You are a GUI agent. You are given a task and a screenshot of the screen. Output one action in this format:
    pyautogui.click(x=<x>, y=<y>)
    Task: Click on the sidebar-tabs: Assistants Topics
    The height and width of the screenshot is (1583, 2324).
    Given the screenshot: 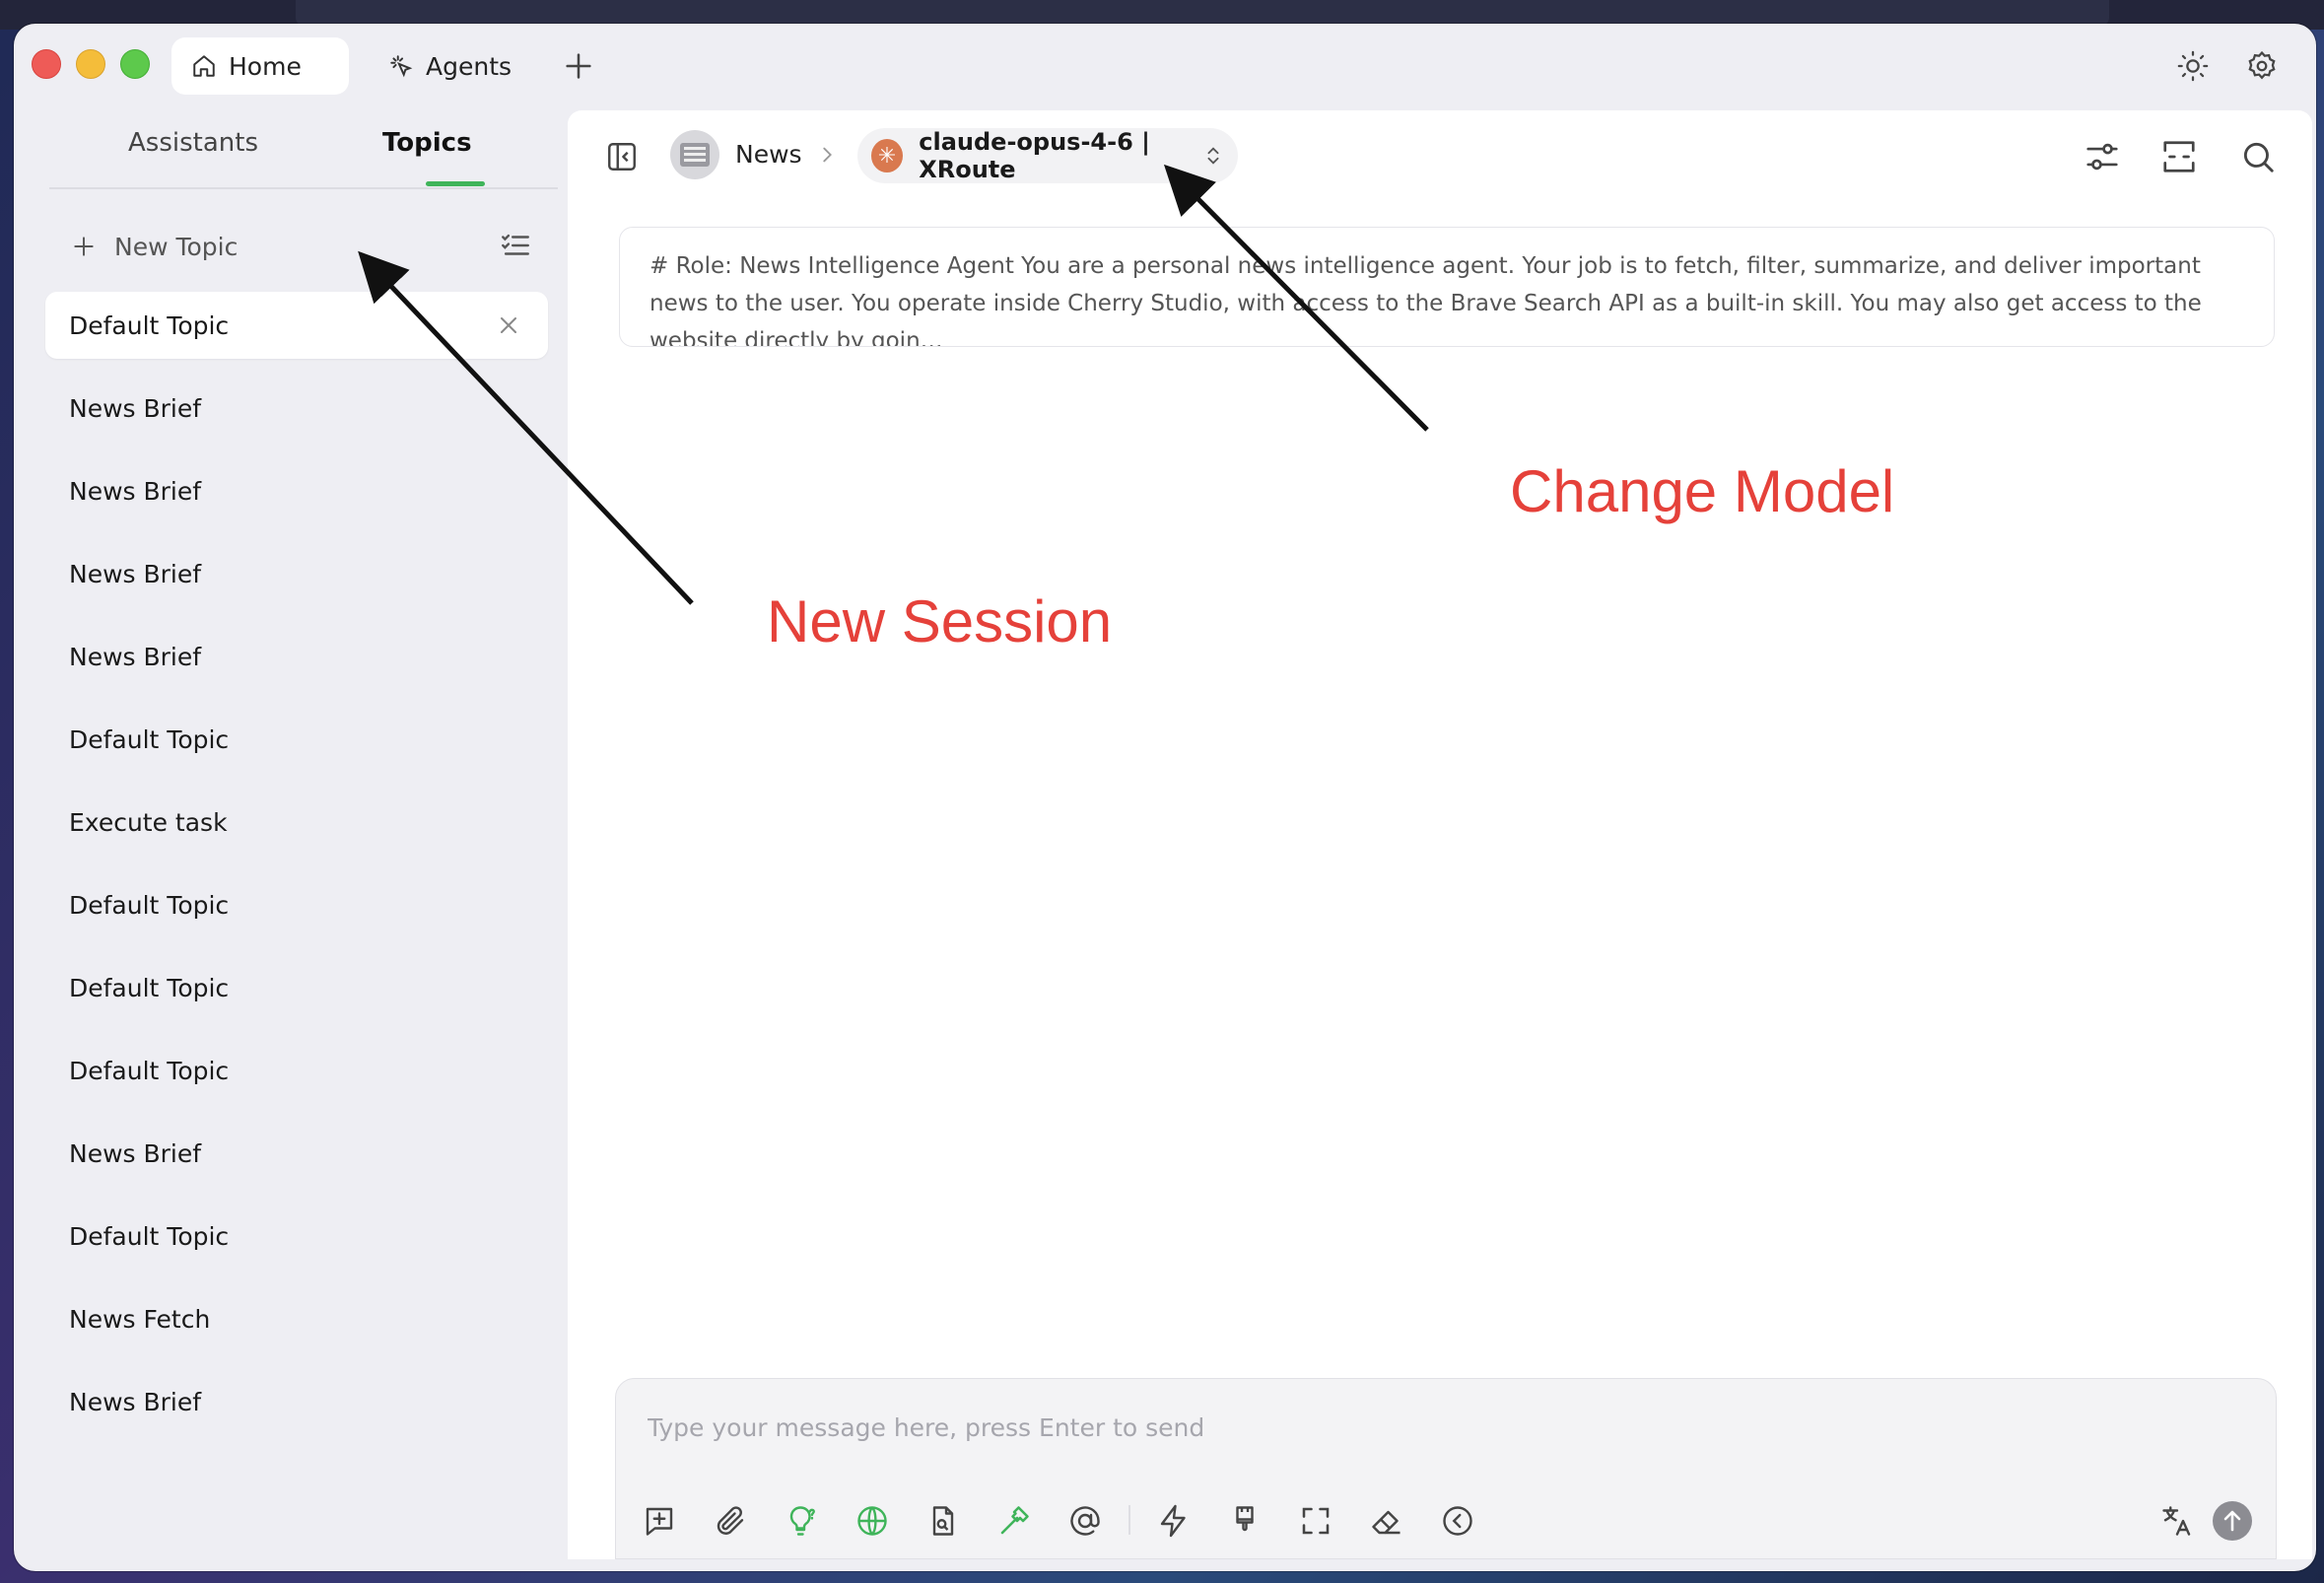 What is the action you would take?
    pyautogui.click(x=303, y=149)
    